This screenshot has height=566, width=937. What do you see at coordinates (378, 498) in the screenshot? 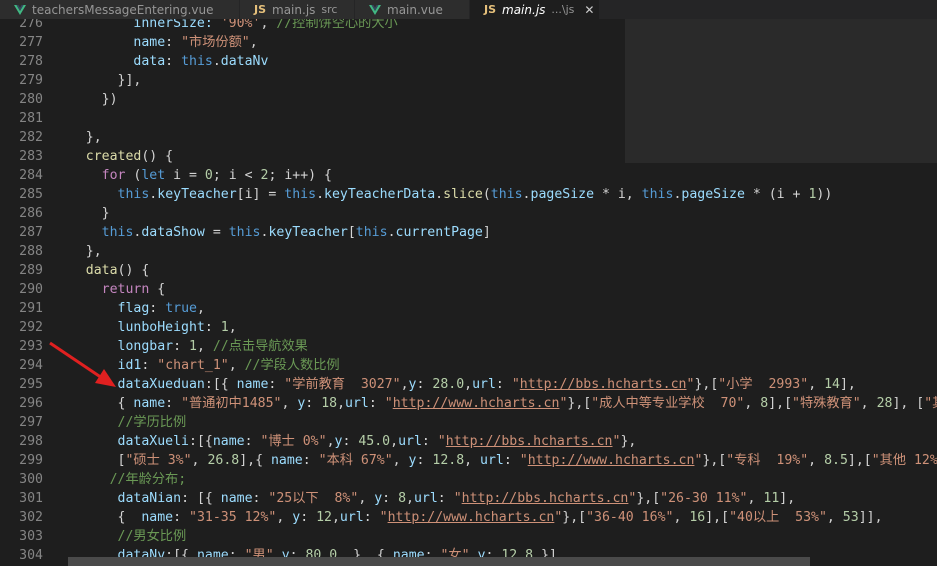
I see `code-token: y` at bounding box center [378, 498].